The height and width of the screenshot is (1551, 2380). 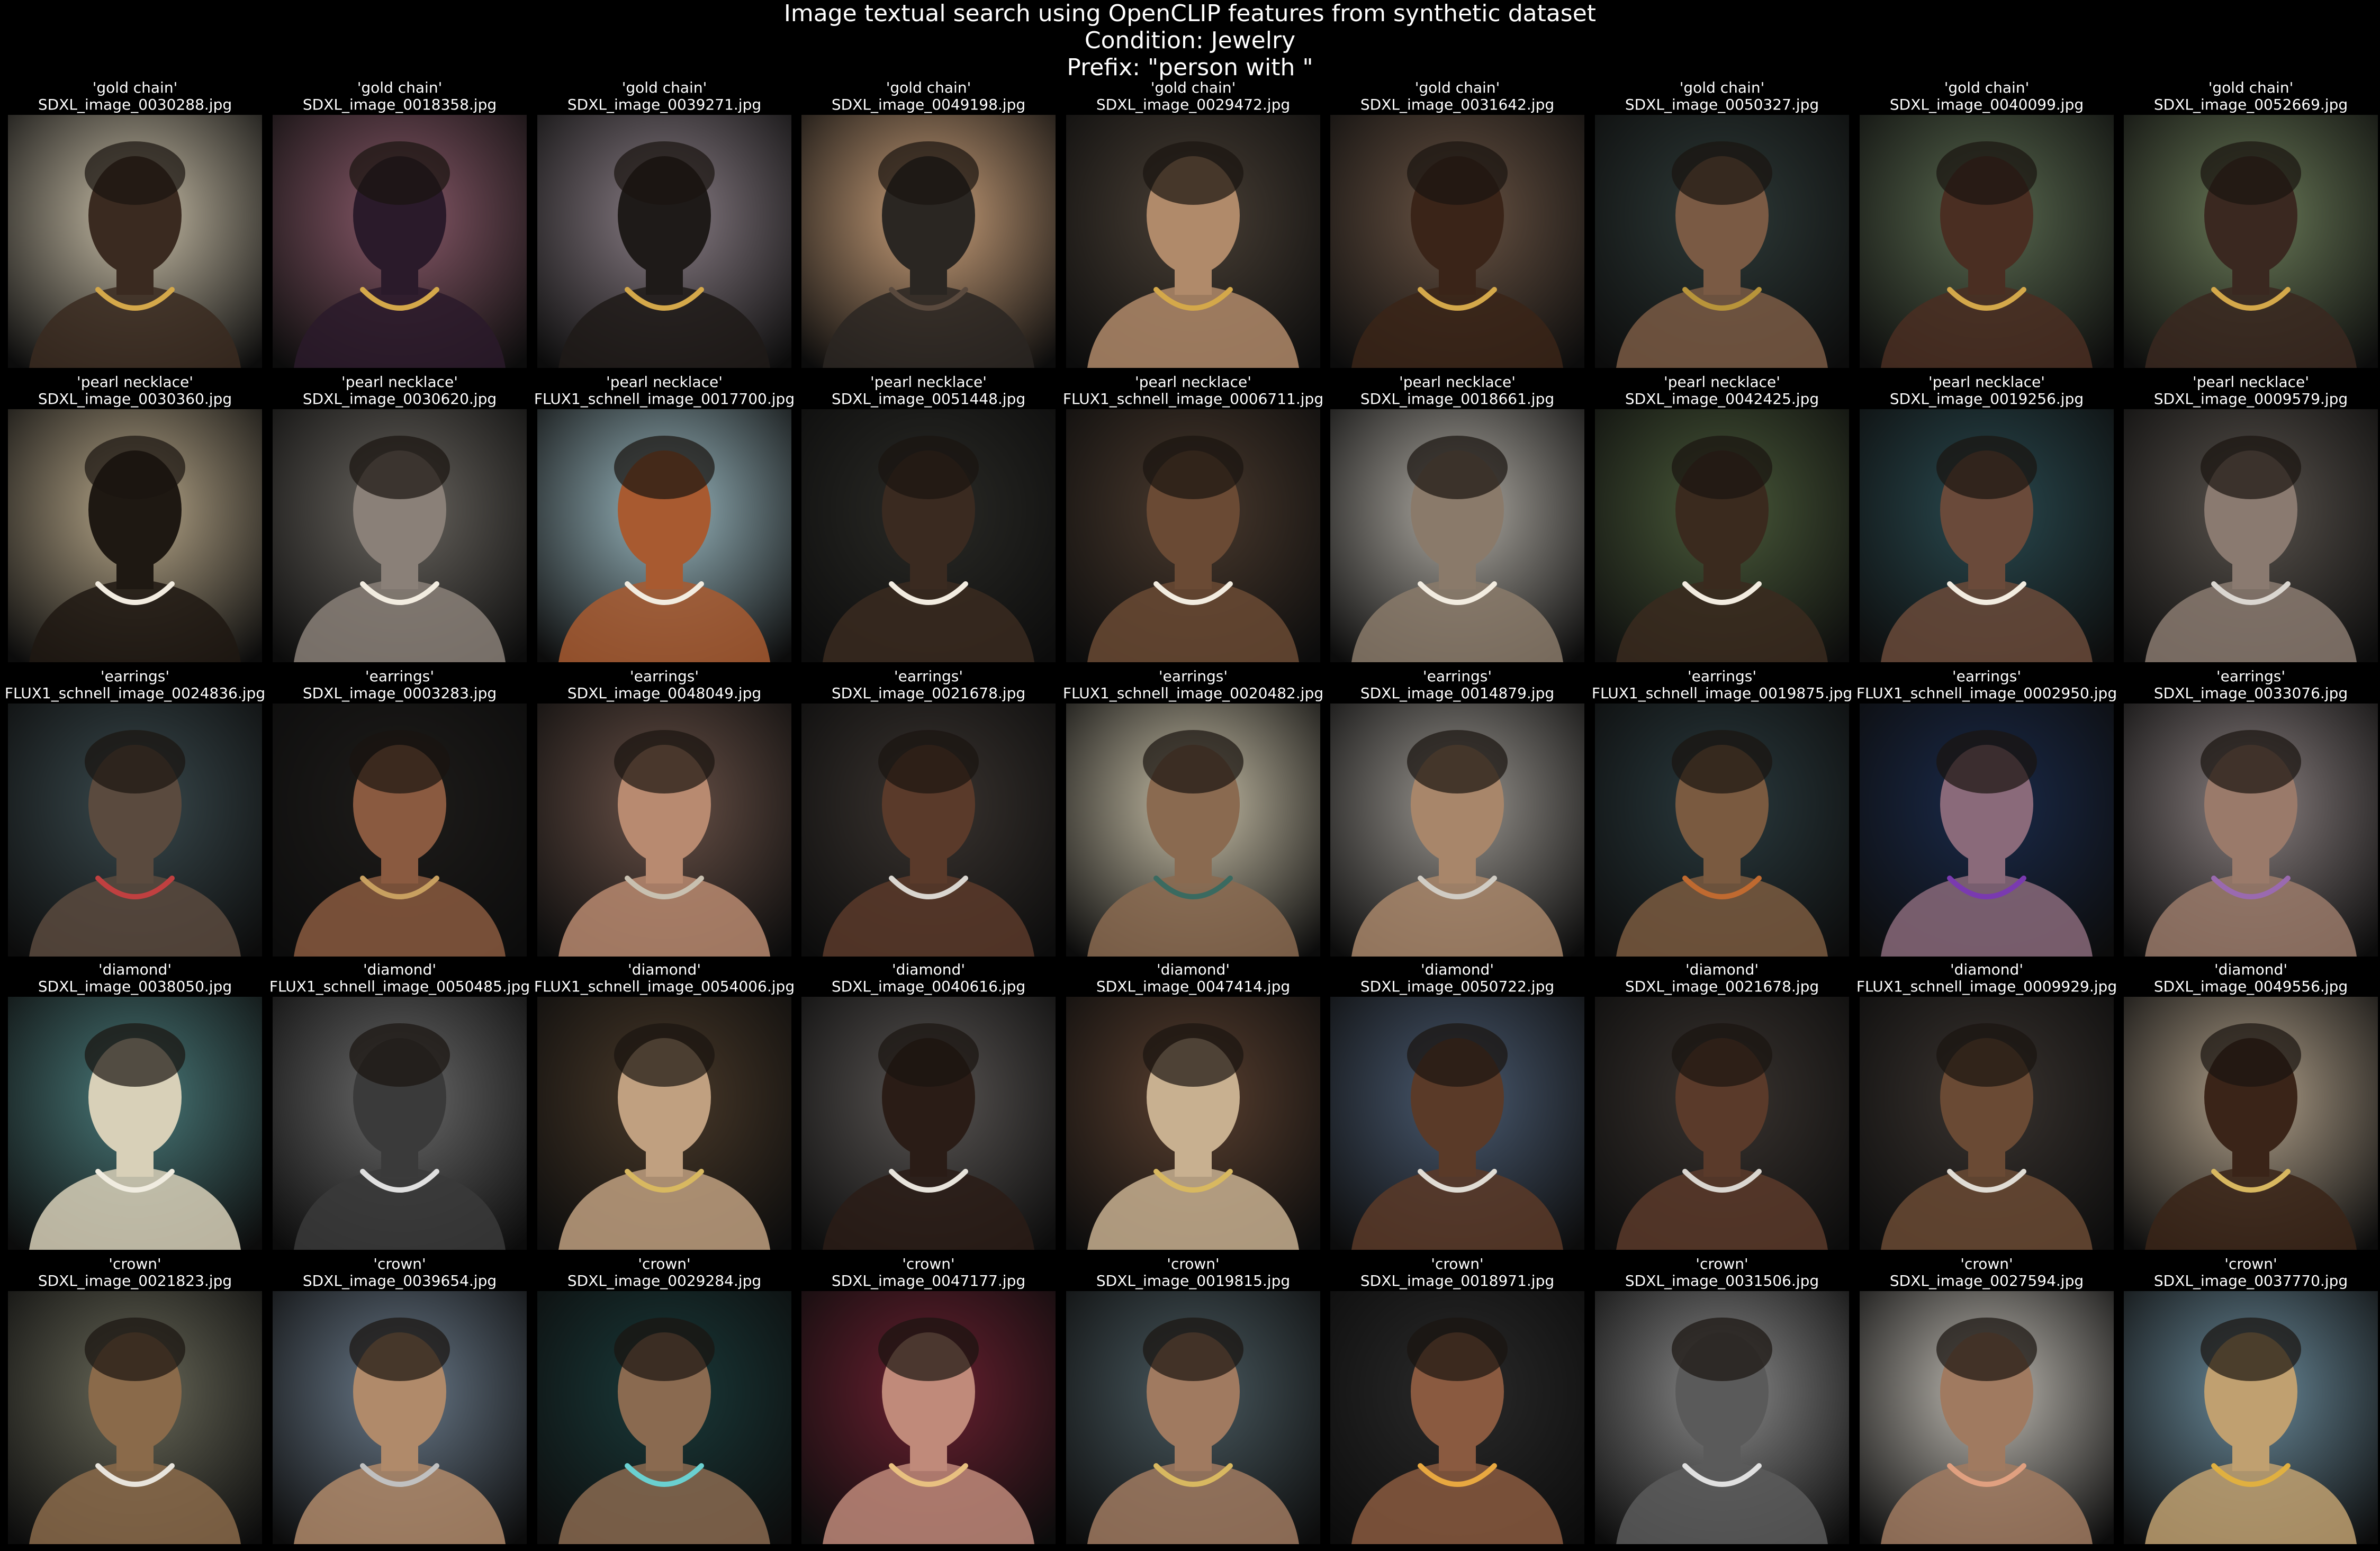 I want to click on result-thumbnail: 'diamond' FLUX1_schnell_image_0009929.jpg, so click(x=1986, y=1105).